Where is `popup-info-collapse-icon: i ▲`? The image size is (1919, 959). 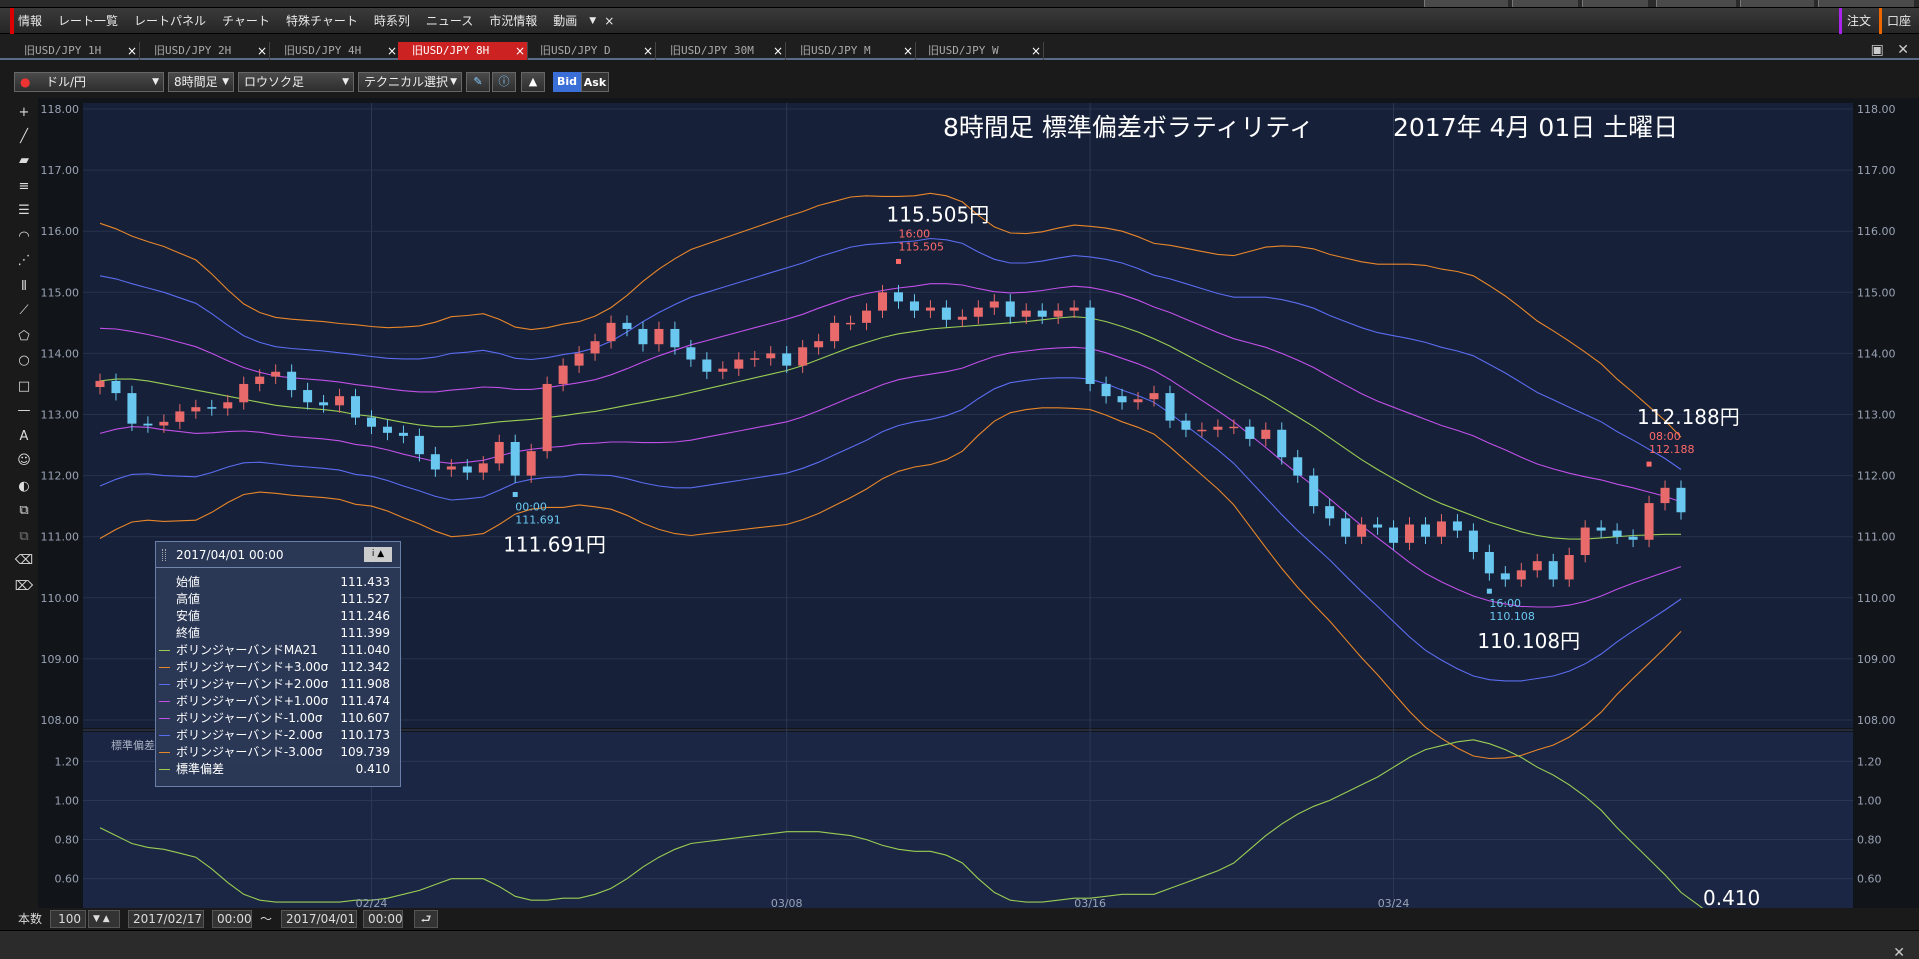 popup-info-collapse-icon: i ▲ is located at coordinates (378, 554).